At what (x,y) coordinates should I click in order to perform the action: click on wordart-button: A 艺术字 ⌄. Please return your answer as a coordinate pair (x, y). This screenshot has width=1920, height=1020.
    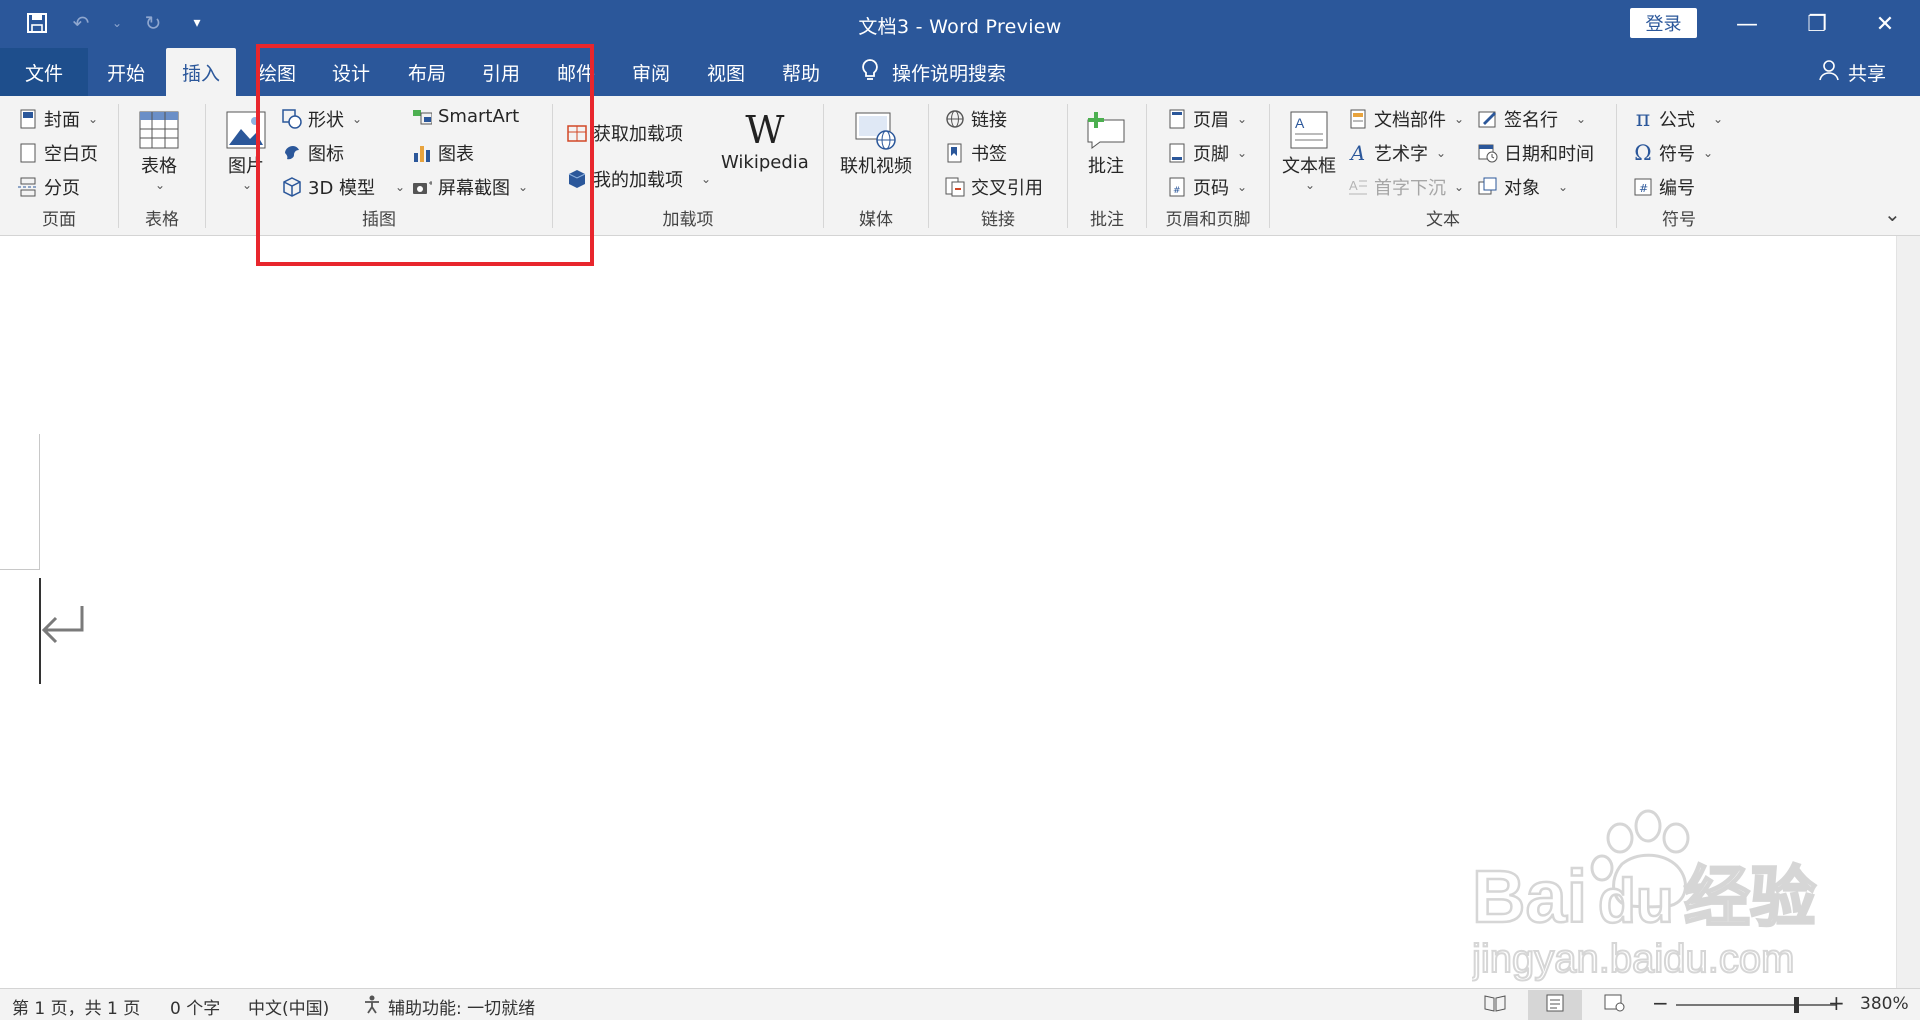
    Looking at the image, I should click on (1397, 153).